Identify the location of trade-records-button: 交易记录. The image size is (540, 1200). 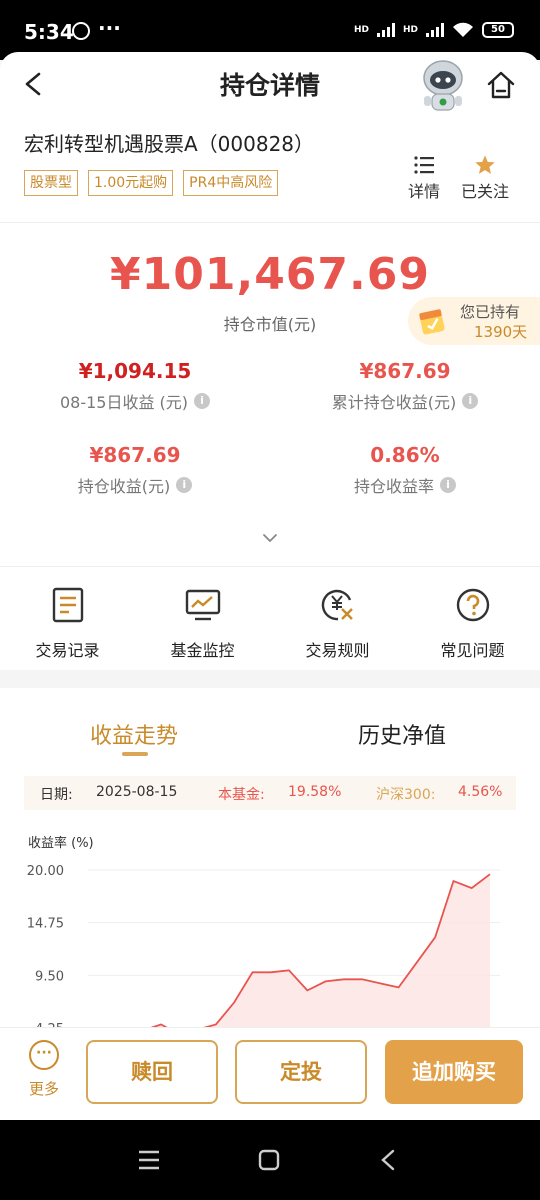
(67, 618).